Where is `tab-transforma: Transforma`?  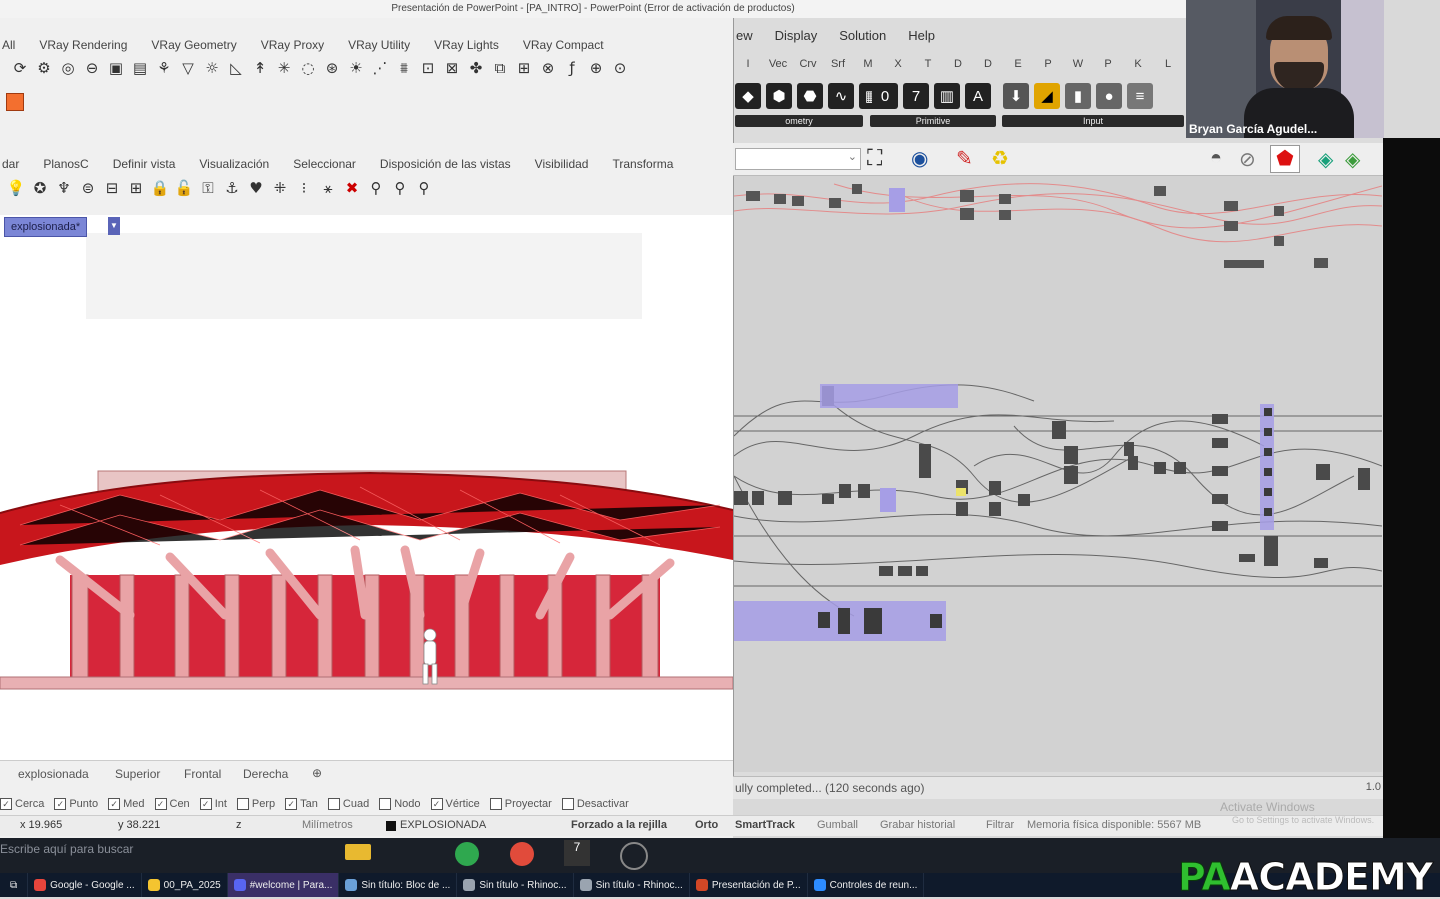
tab-transforma: Transforma is located at coordinates (642, 164).